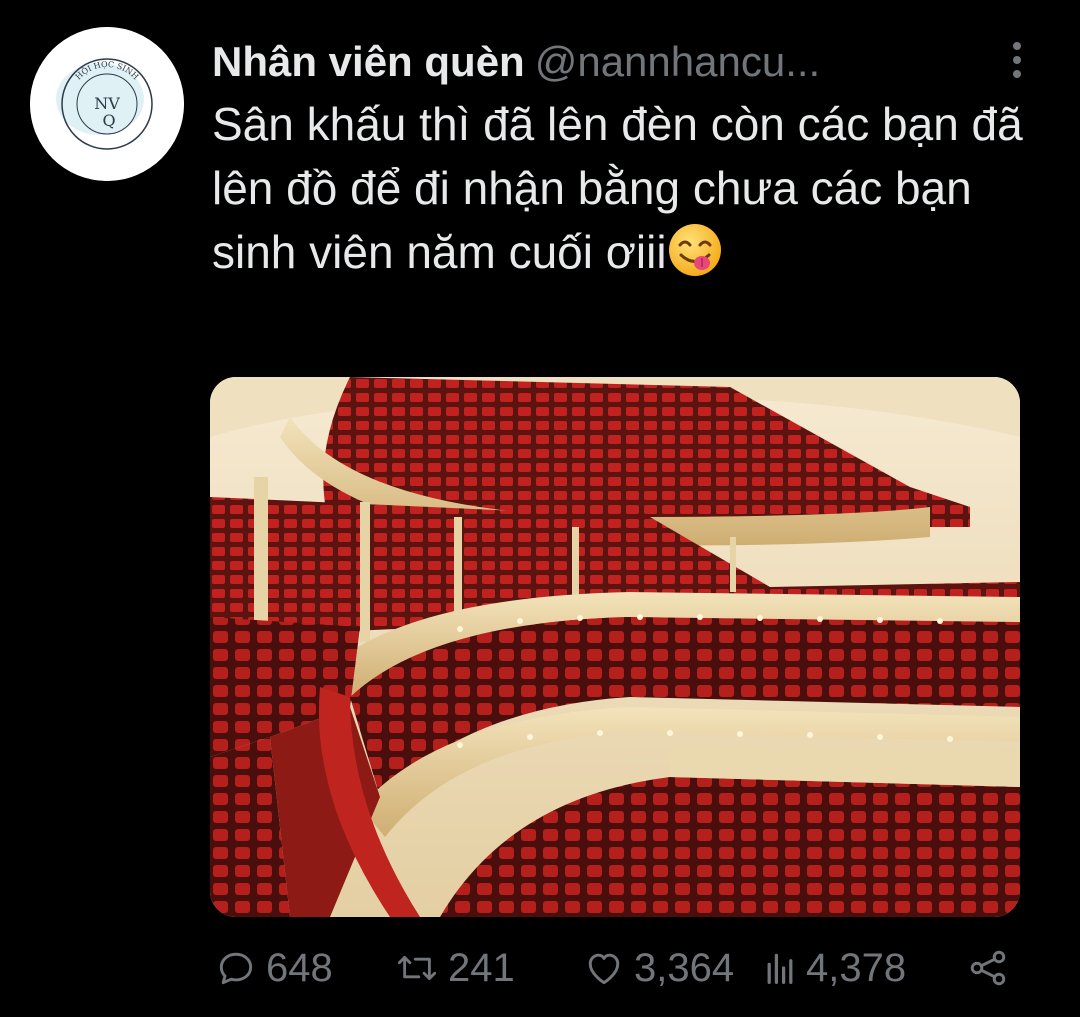  Describe the element at coordinates (780, 969) in the screenshot. I see `views-icon` at that location.